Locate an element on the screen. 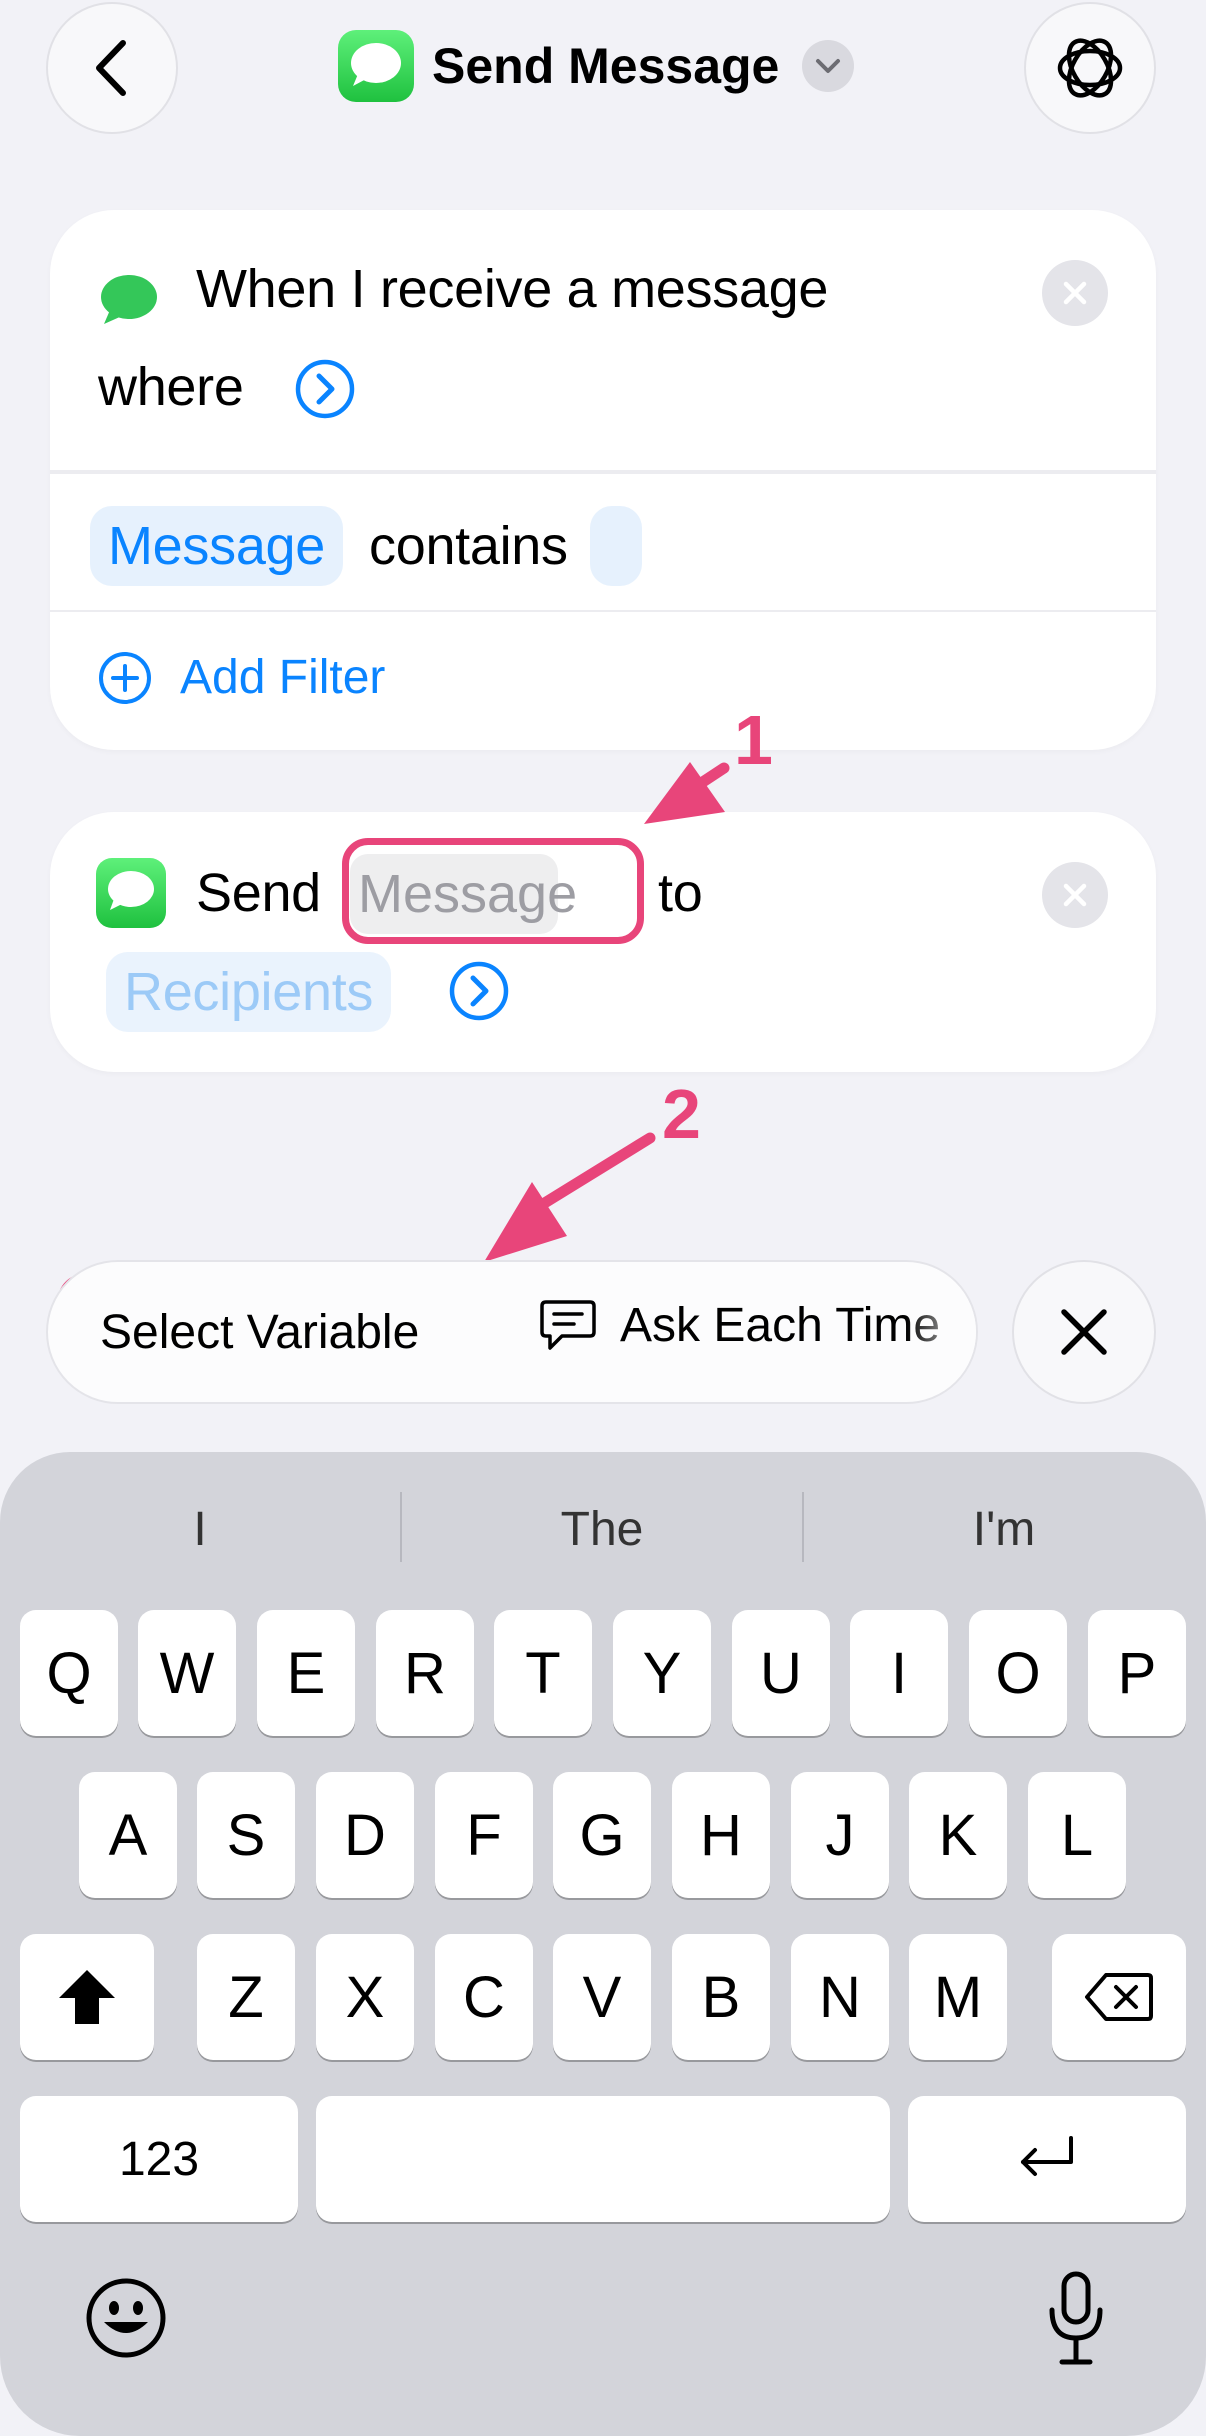 The width and height of the screenshot is (1206, 2436). flower-icon is located at coordinates (1090, 68).